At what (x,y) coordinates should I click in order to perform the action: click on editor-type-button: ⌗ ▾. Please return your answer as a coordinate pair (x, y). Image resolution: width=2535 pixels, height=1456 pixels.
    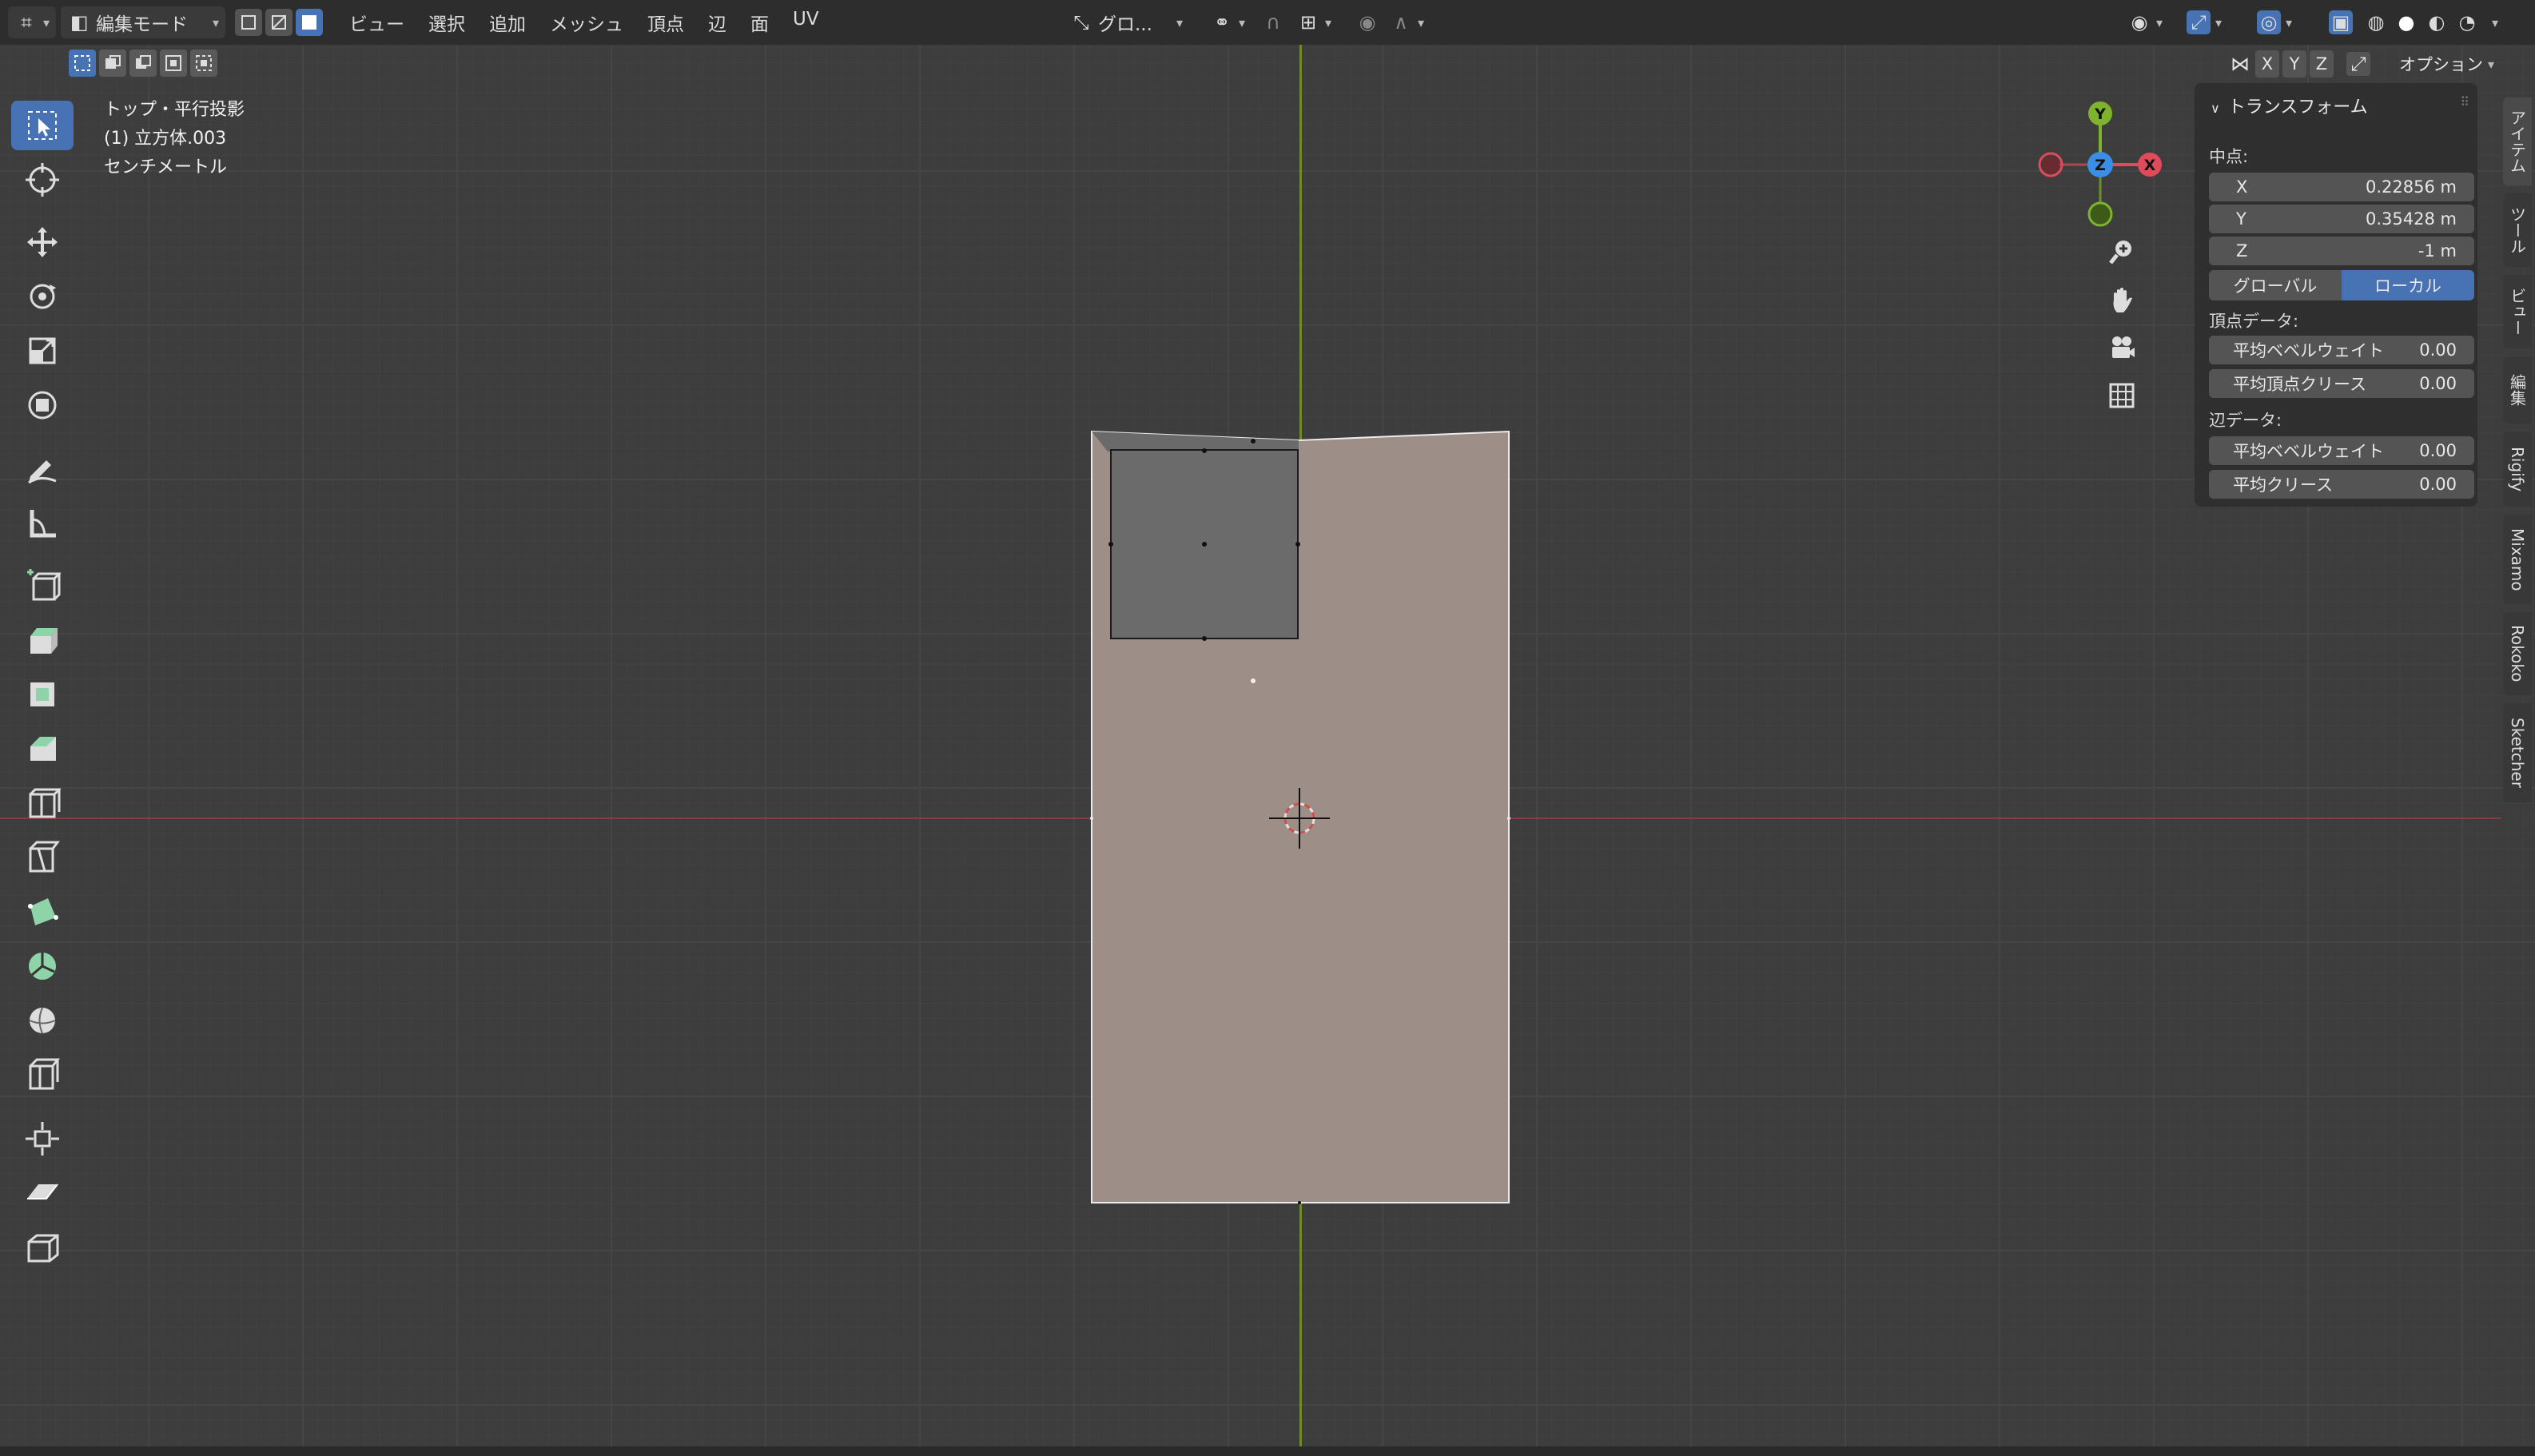
    Looking at the image, I should click on (32, 22).